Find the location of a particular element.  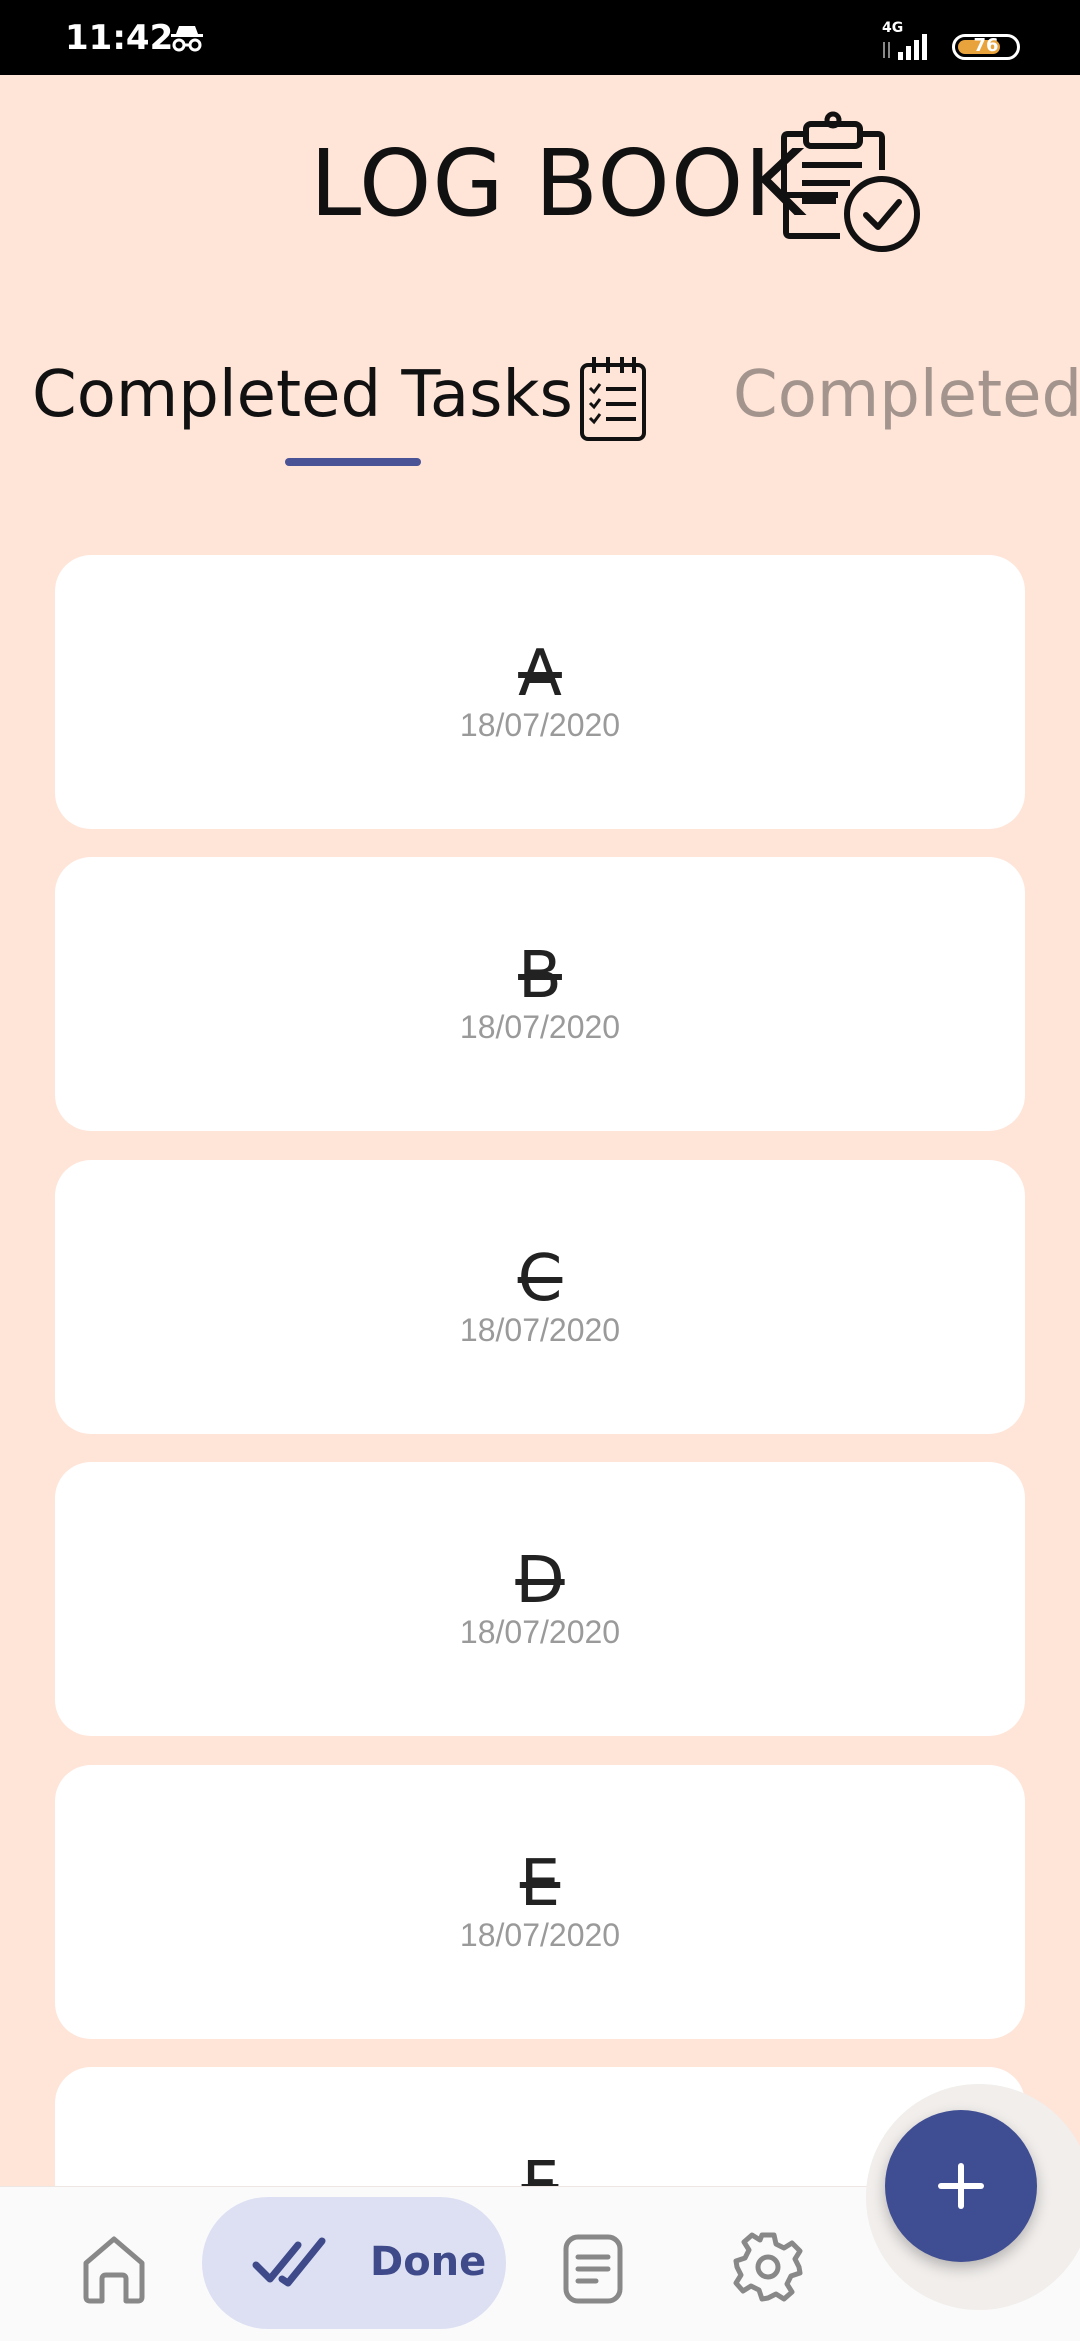

task-card: A 18/07/2020 is located at coordinates (540, 692).